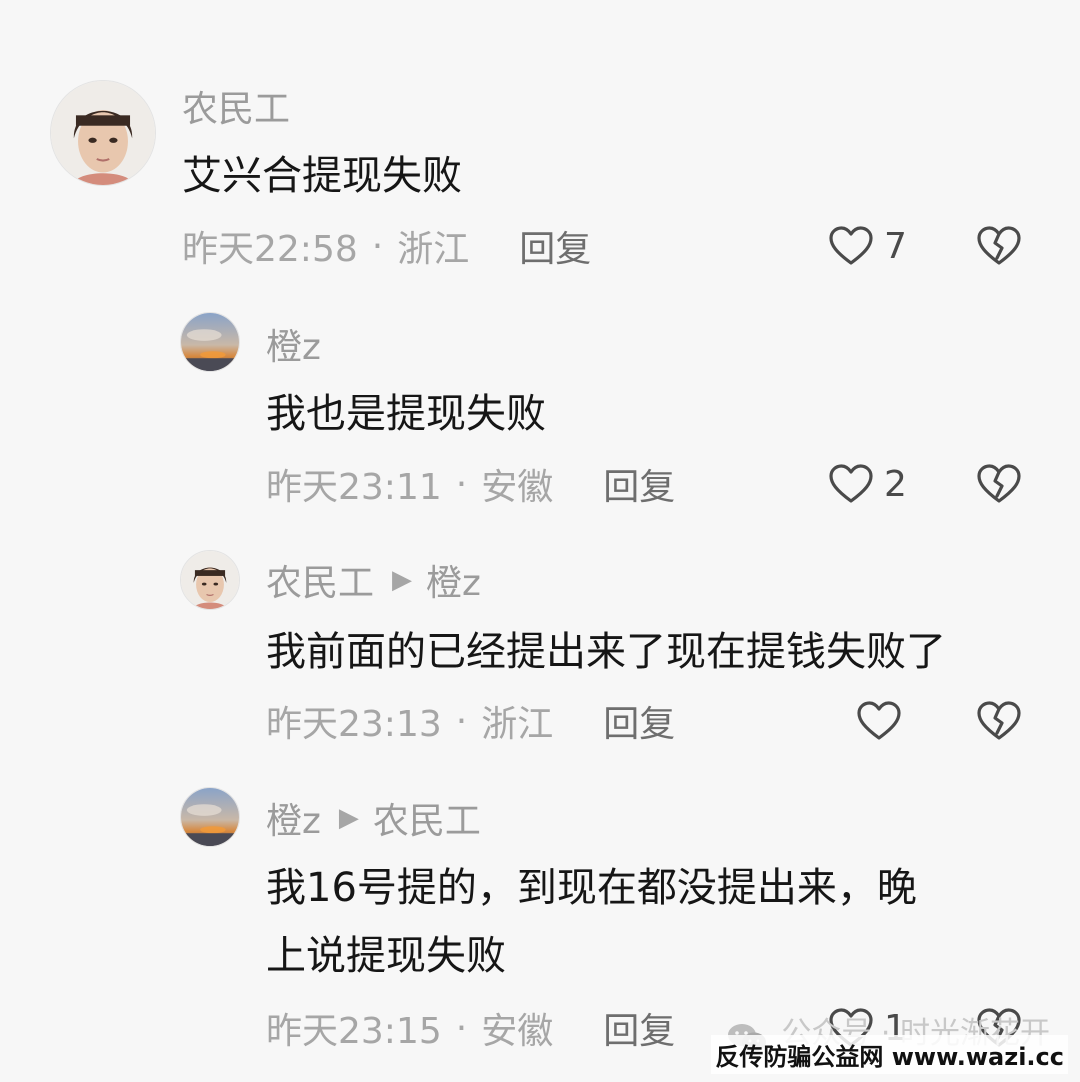  I want to click on comment-meta: 昨天23:11 · 安徽 回复, so click(470, 484).